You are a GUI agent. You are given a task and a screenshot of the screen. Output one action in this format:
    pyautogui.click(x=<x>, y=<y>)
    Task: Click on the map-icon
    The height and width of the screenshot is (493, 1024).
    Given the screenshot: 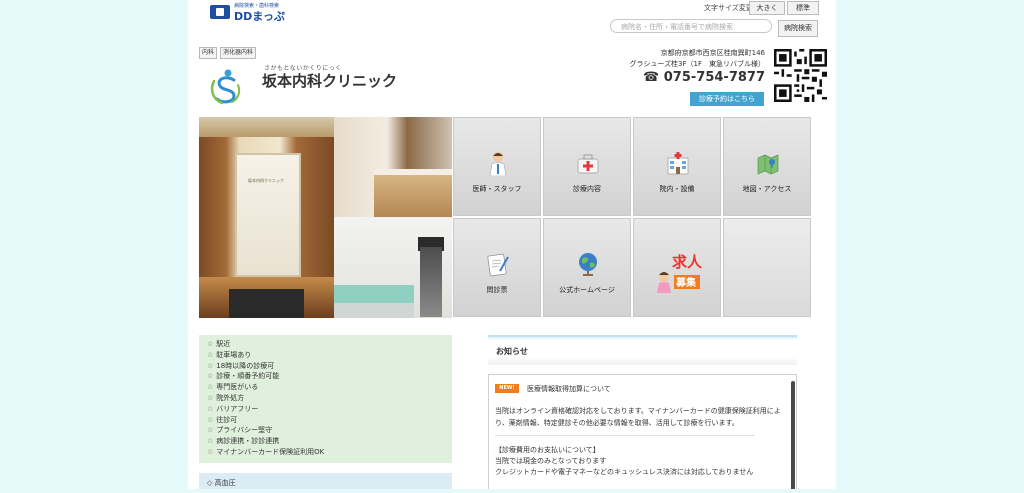 What is the action you would take?
    pyautogui.click(x=768, y=164)
    